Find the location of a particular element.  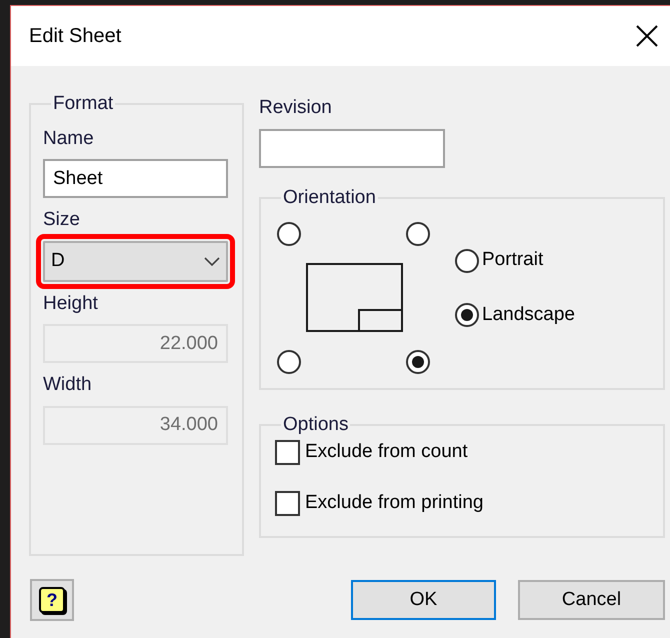

radio-label: Portrait is located at coordinates (513, 260).